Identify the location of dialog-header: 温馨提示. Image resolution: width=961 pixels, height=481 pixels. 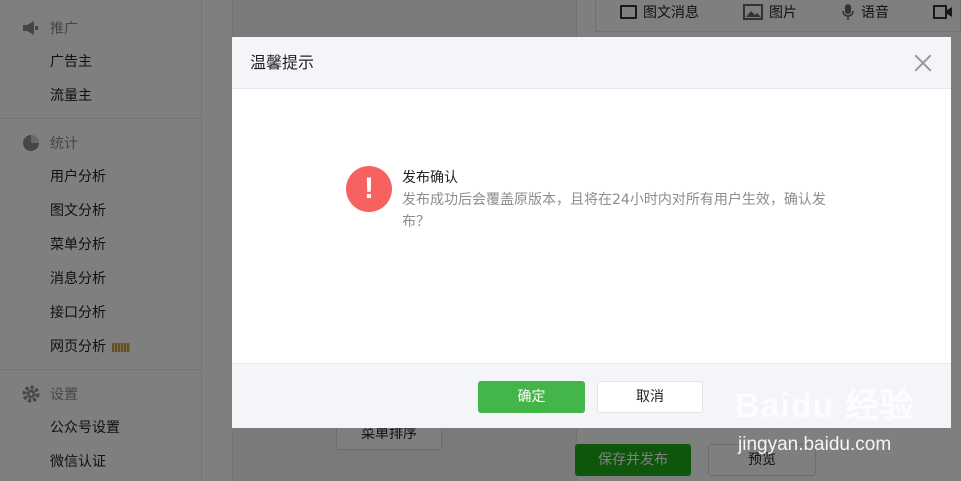
(591, 63).